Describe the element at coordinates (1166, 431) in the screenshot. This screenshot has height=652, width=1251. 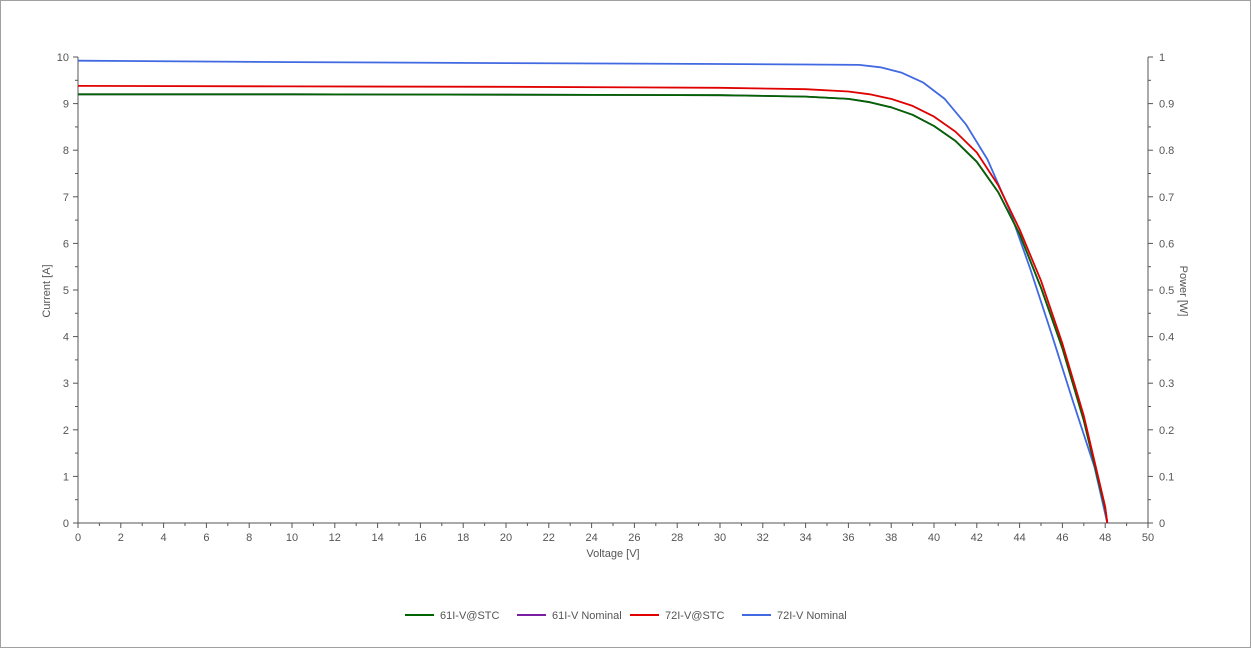
I see `y2-tick-label: 0.2` at that location.